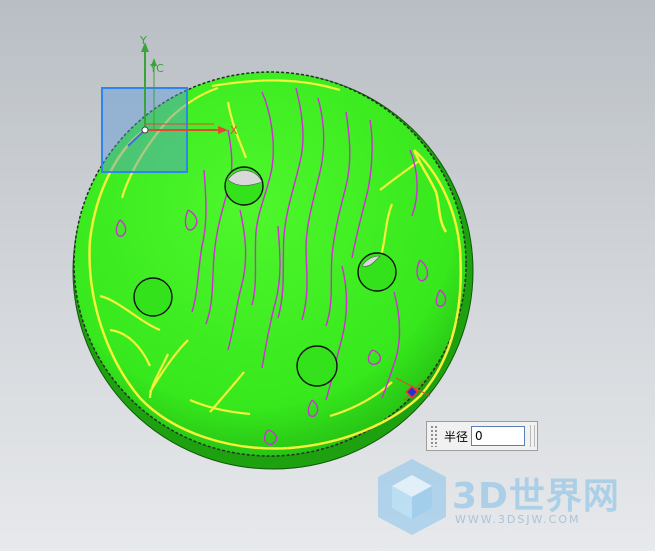 The width and height of the screenshot is (655, 551). What do you see at coordinates (156, 68) in the screenshot?
I see `axis-yc-label: YC` at bounding box center [156, 68].